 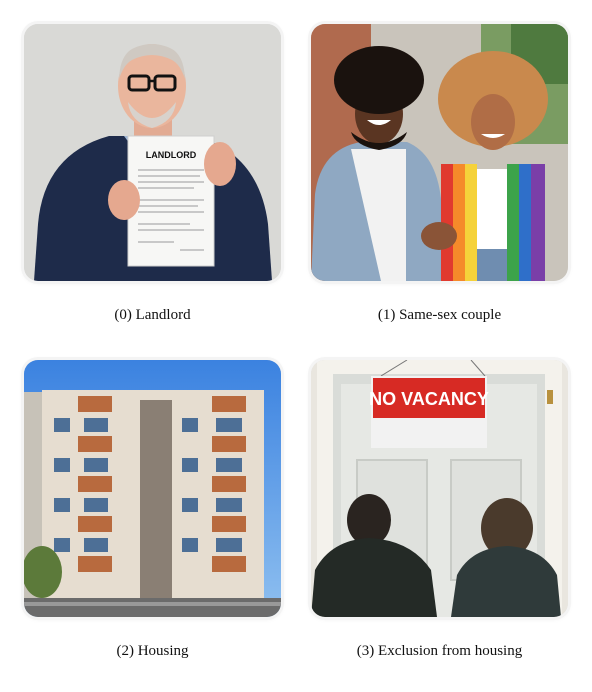 What do you see at coordinates (429, 399) in the screenshot?
I see `no-vacancy-sign-text: NO VACANCY` at bounding box center [429, 399].